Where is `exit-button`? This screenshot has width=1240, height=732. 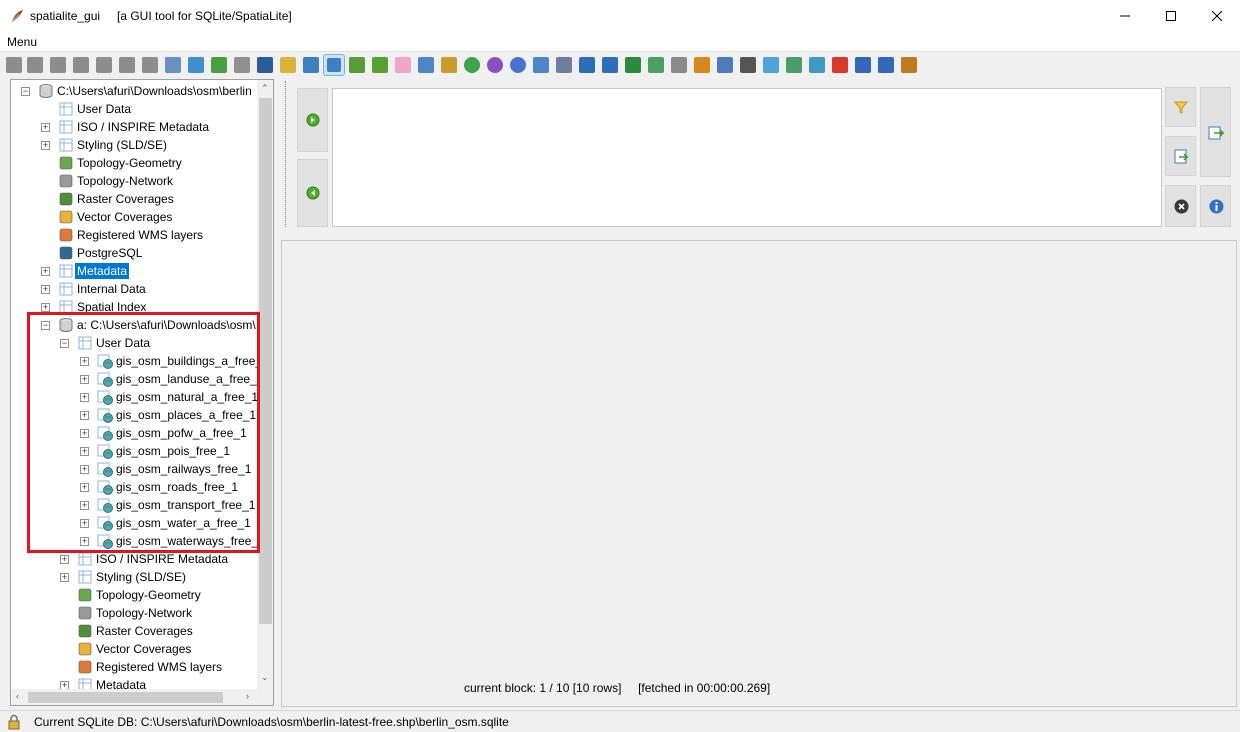 exit-button is located at coordinates (909, 65).